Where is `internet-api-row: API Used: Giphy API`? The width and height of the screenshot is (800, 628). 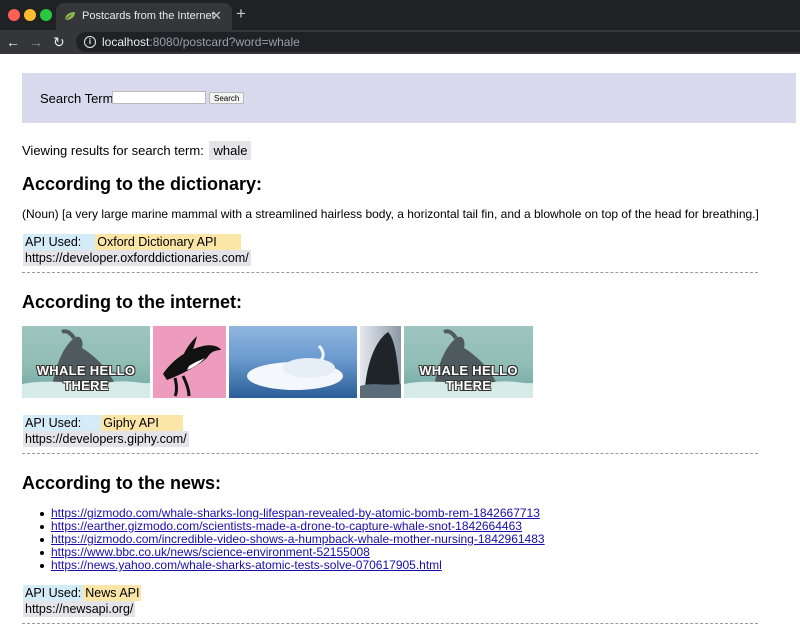
internet-api-row: API Used: Giphy API is located at coordinates (103, 423).